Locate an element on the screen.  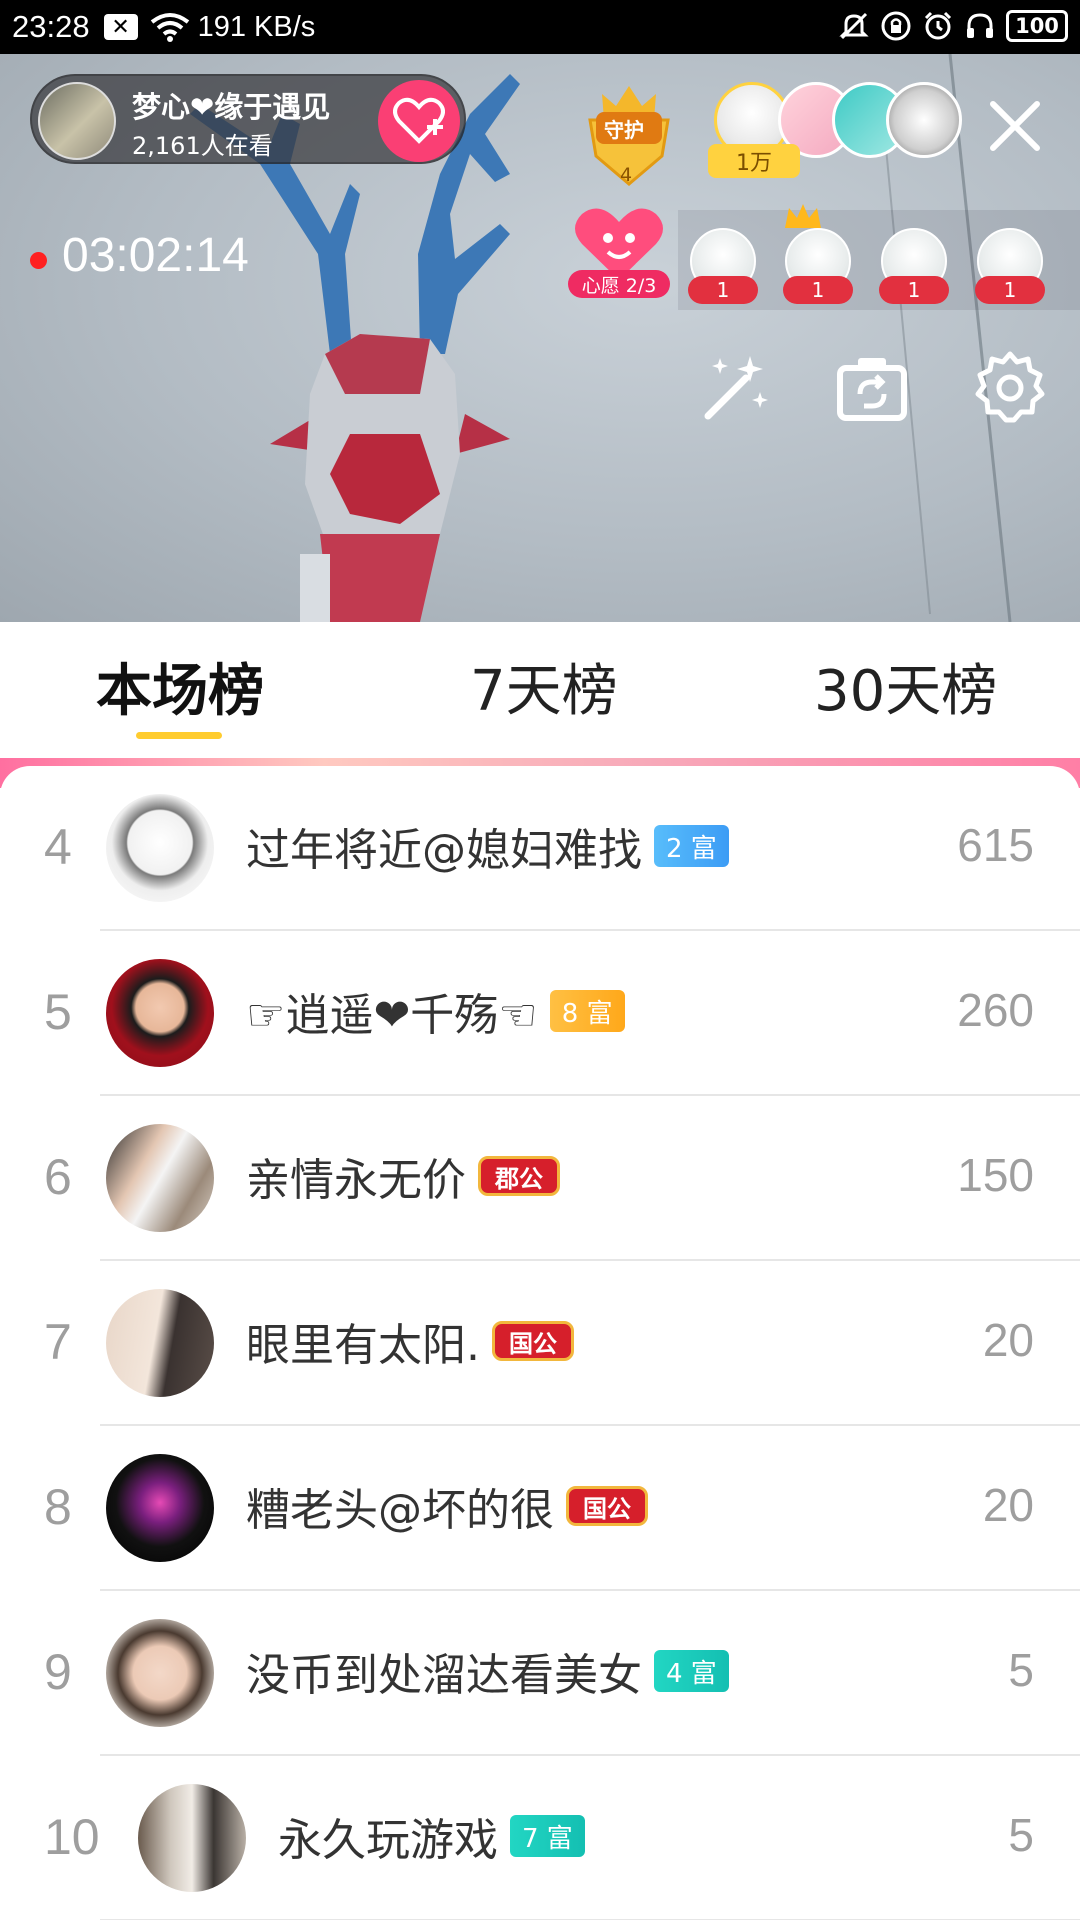
user-name: 眼里有太阳. is located at coordinates (363, 1345).